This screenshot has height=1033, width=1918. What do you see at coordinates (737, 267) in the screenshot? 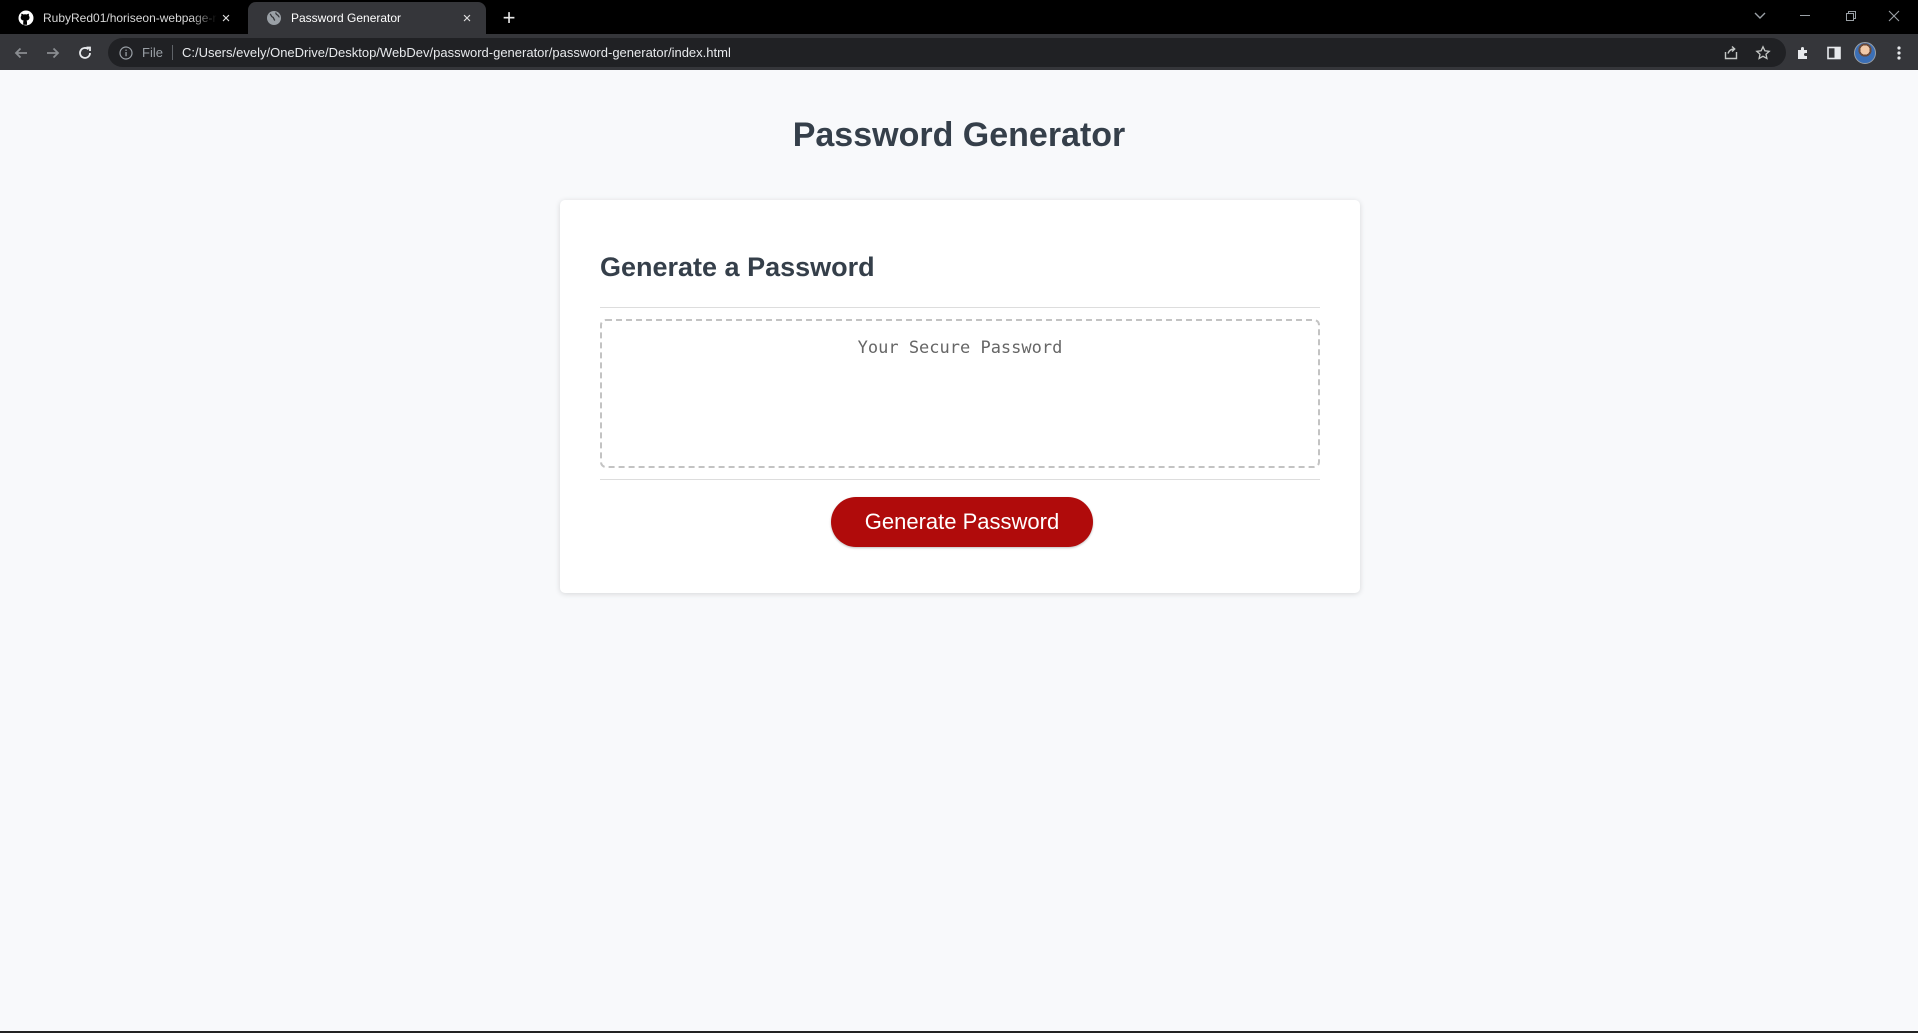
I see `card-header: Generate a Password` at bounding box center [737, 267].